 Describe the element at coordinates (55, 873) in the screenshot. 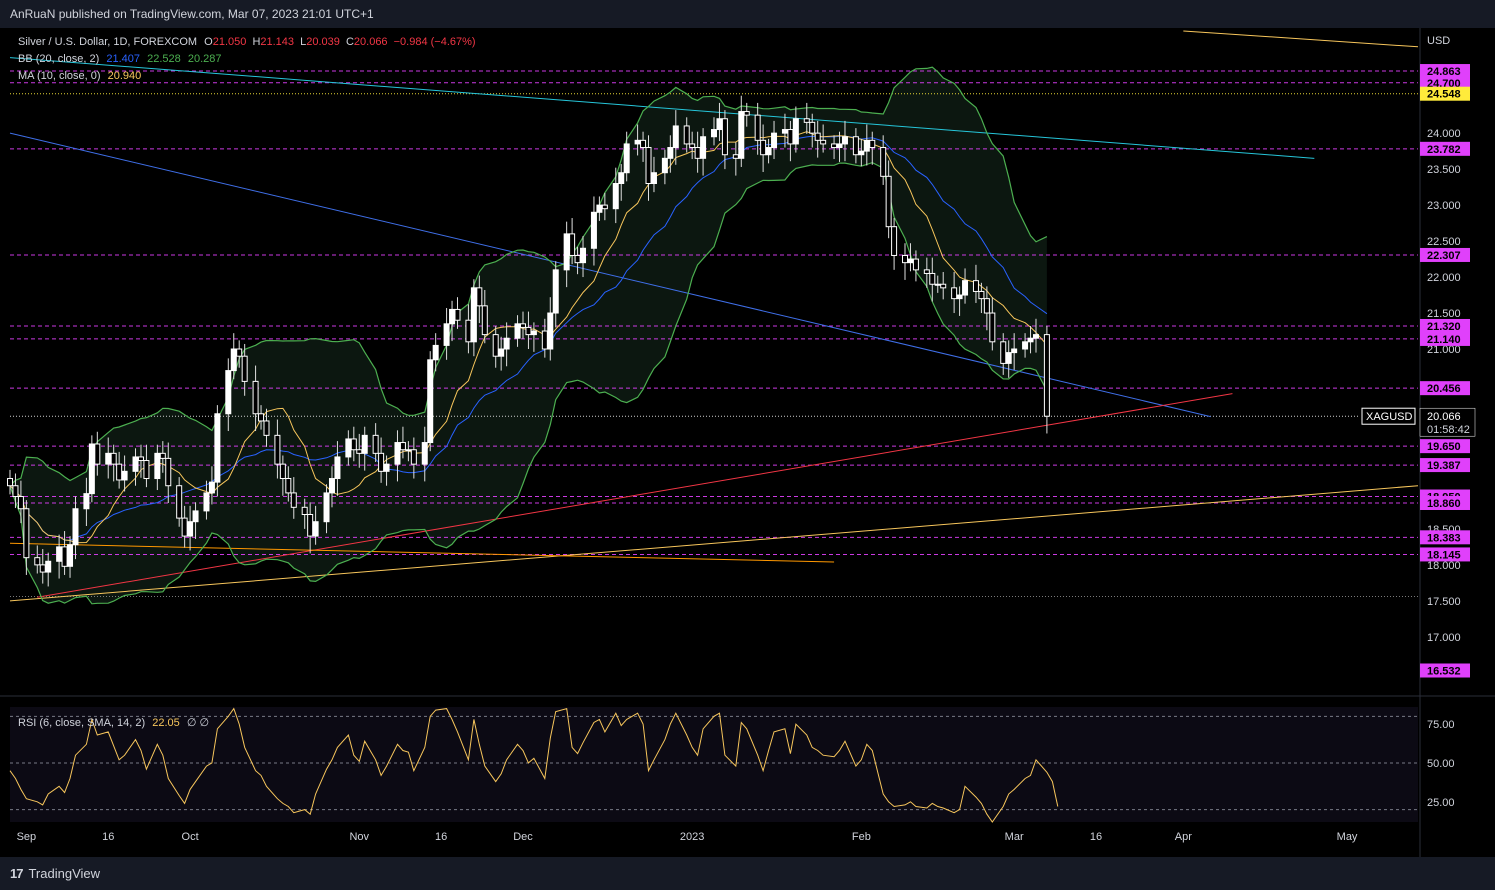

I see `tradingview-logo: 17 TradingView` at that location.